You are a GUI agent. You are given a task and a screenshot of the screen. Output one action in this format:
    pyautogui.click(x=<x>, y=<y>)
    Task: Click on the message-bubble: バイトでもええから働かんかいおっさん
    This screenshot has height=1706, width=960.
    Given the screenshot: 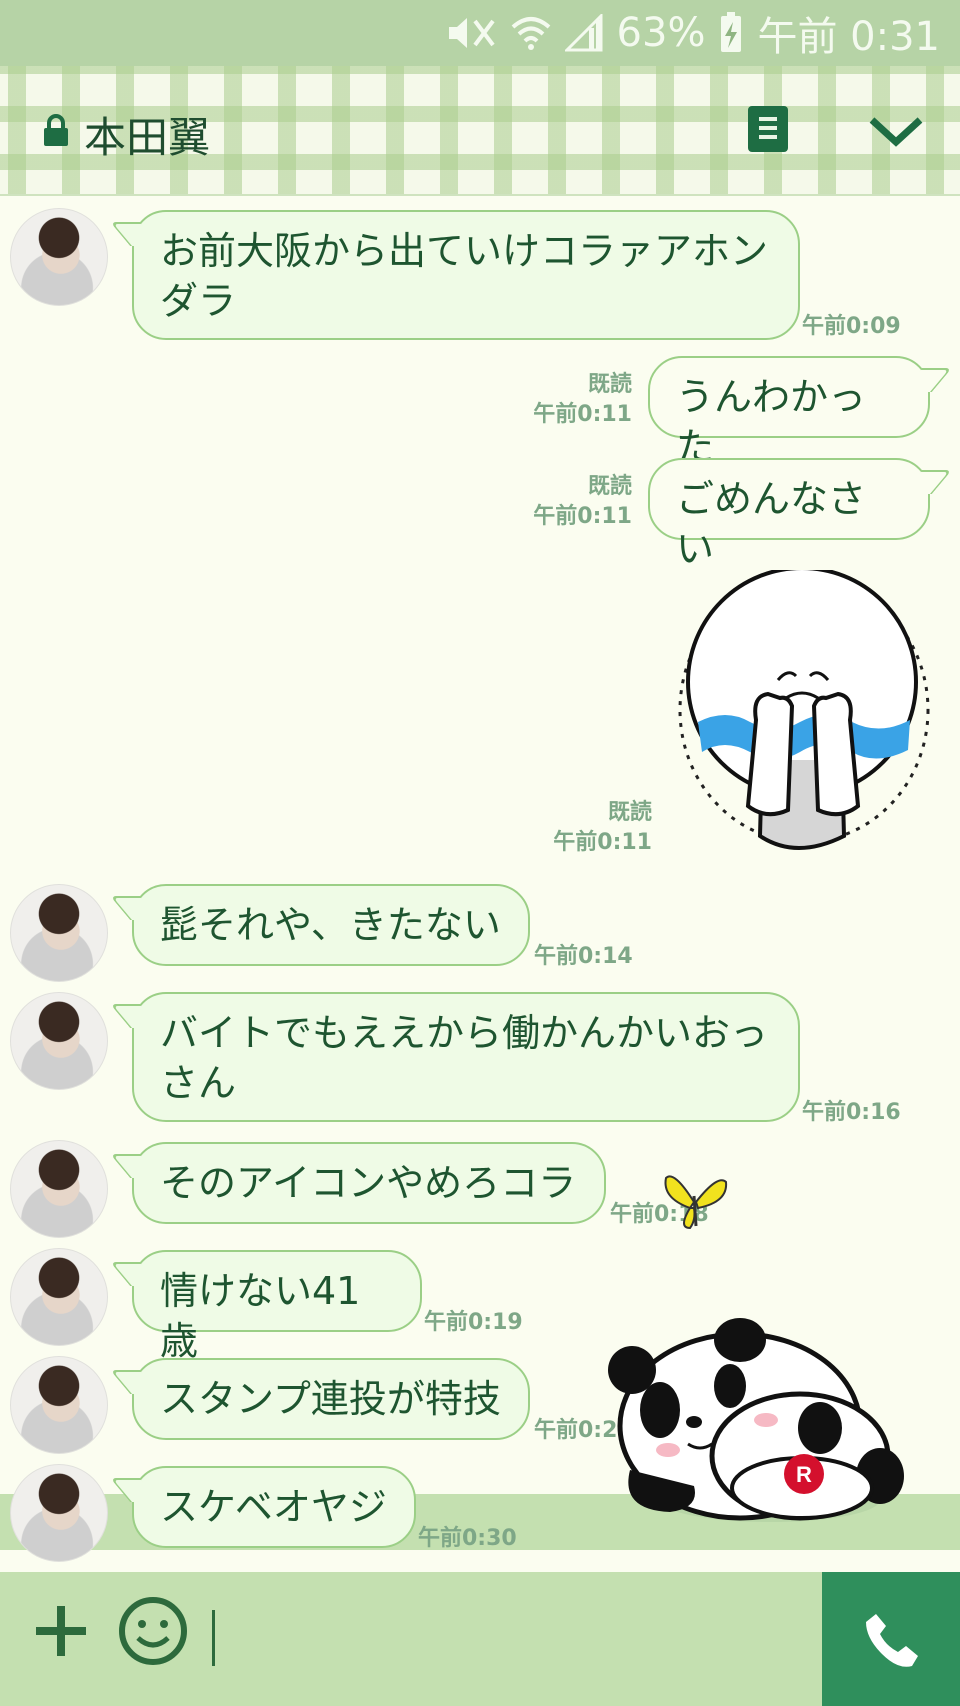 What is the action you would take?
    pyautogui.click(x=466, y=1057)
    